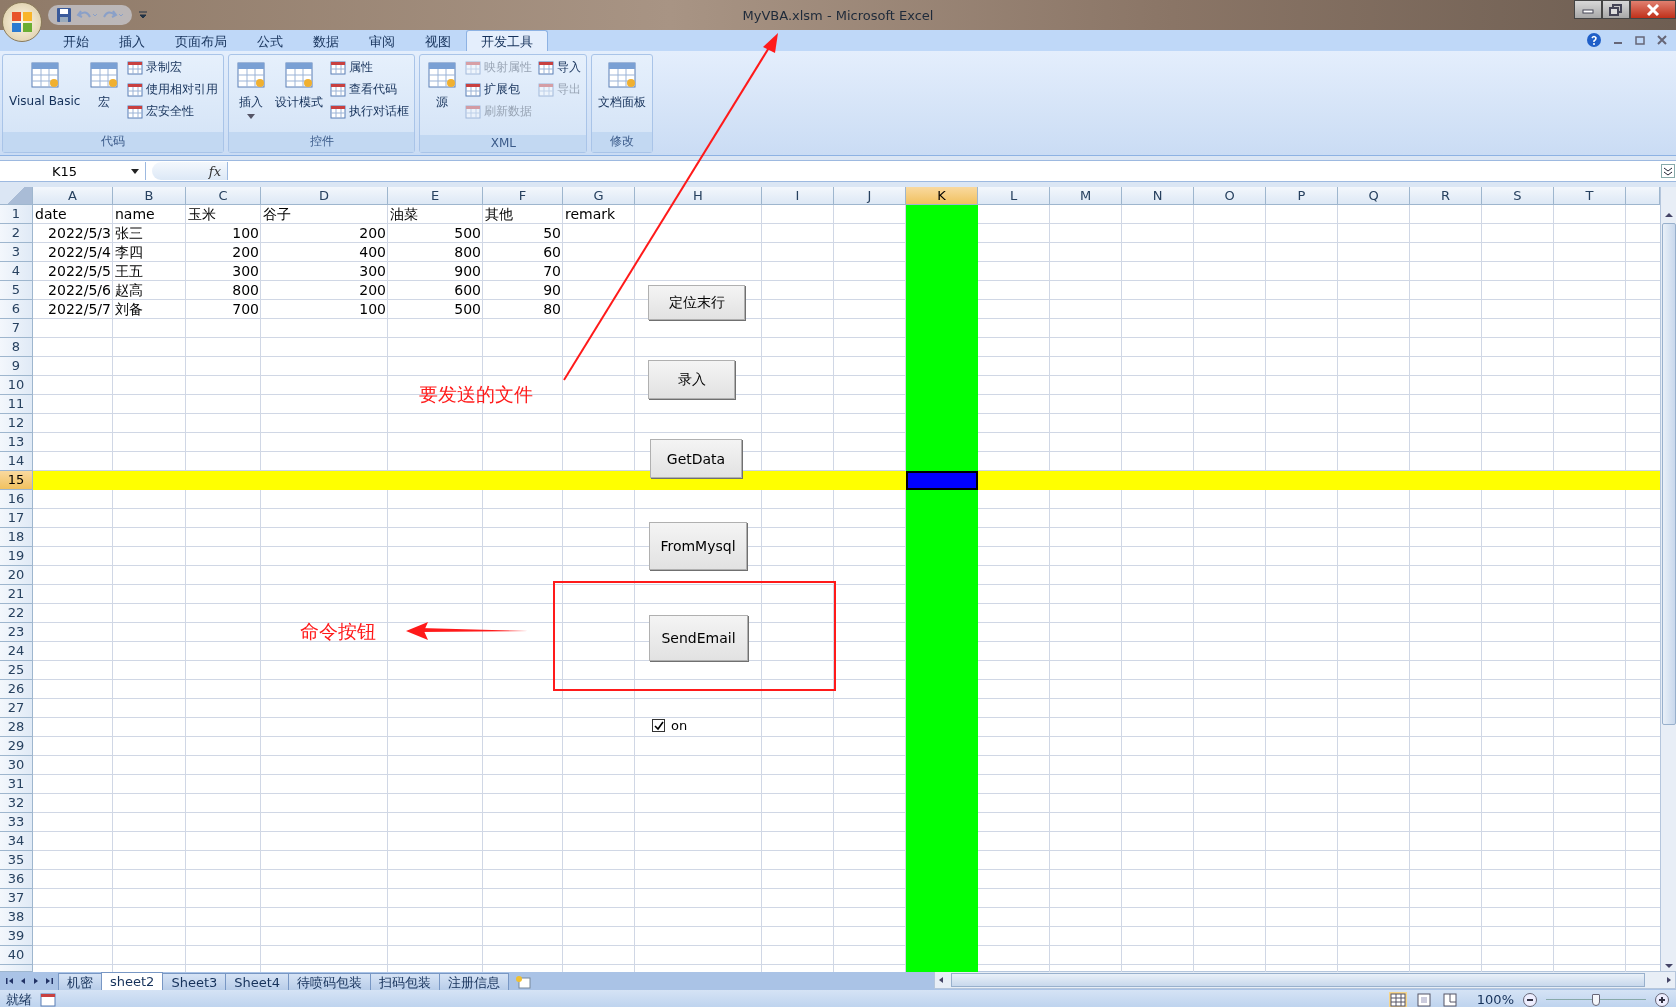  What do you see at coordinates (16, 803) in the screenshot?
I see `row-header: 32` at bounding box center [16, 803].